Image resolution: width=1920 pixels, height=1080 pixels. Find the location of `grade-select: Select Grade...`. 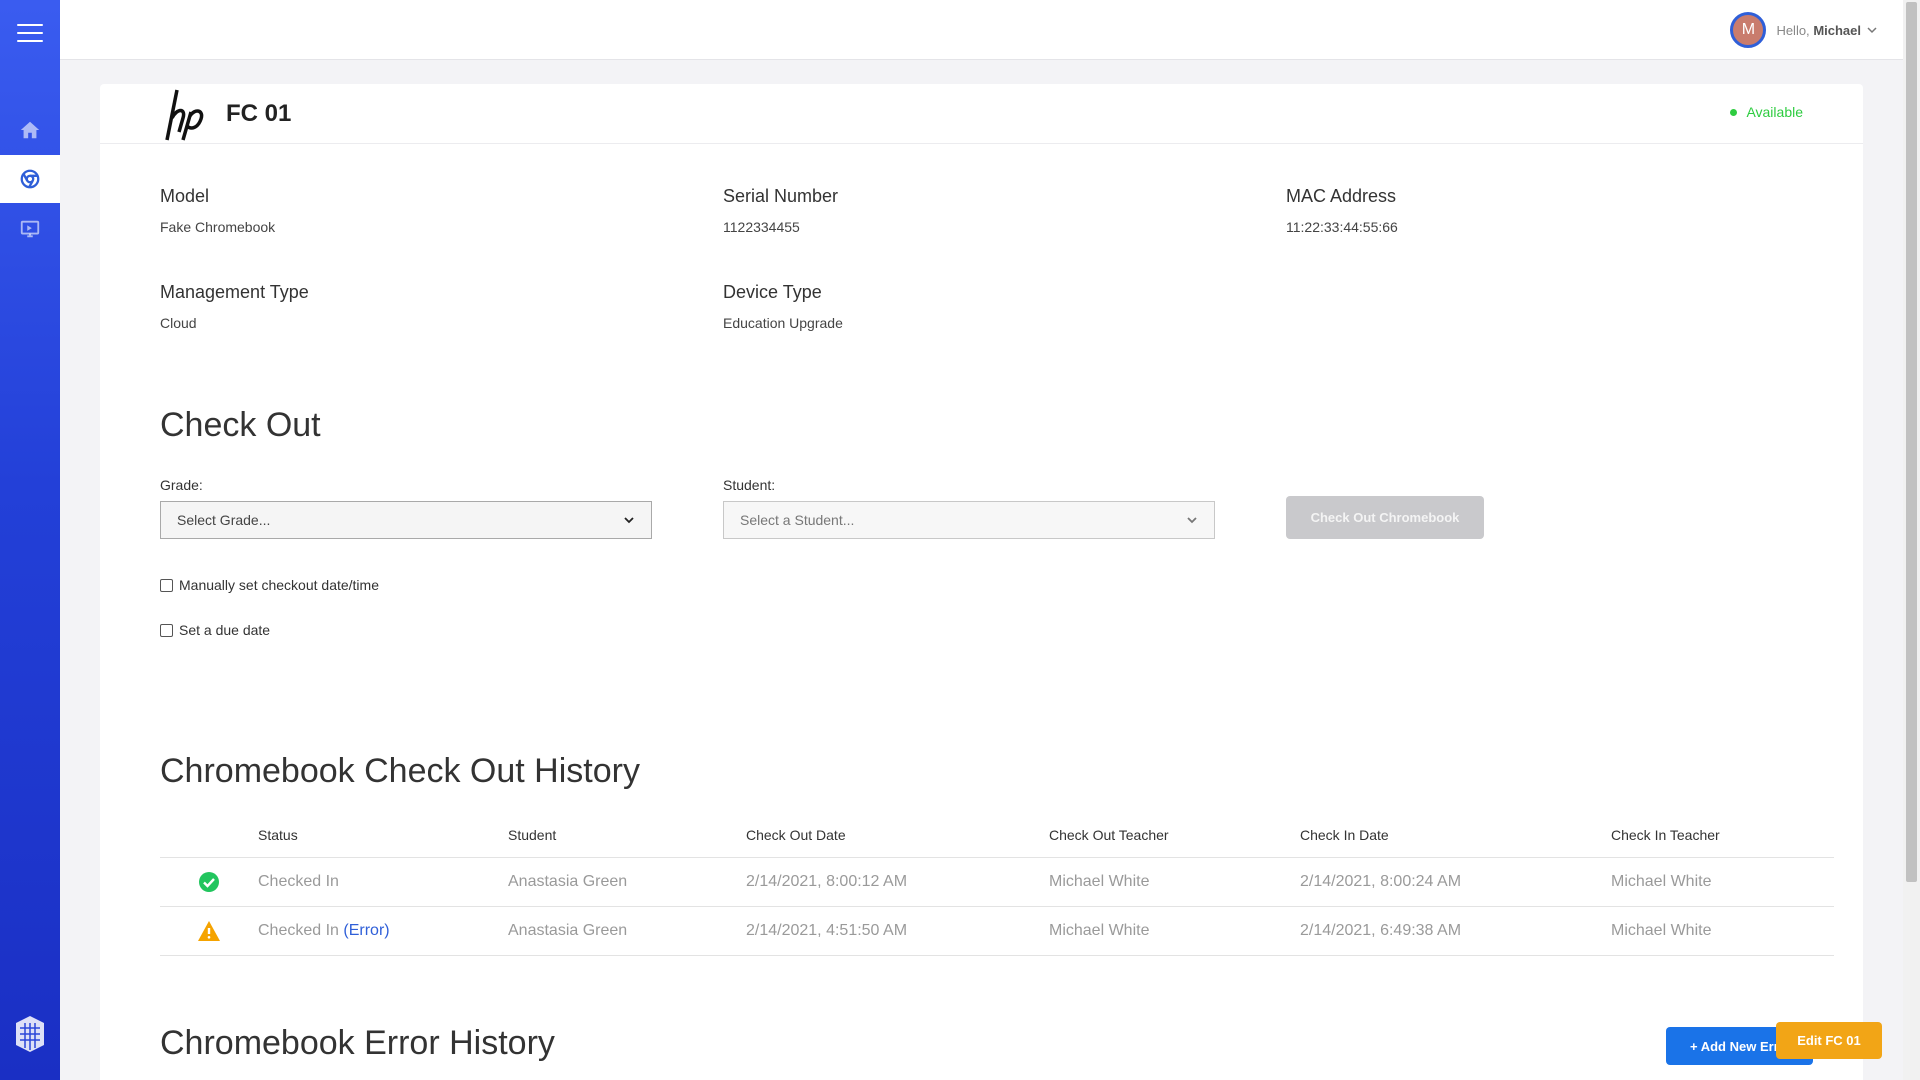

grade-select: Select Grade... is located at coordinates (406, 520).